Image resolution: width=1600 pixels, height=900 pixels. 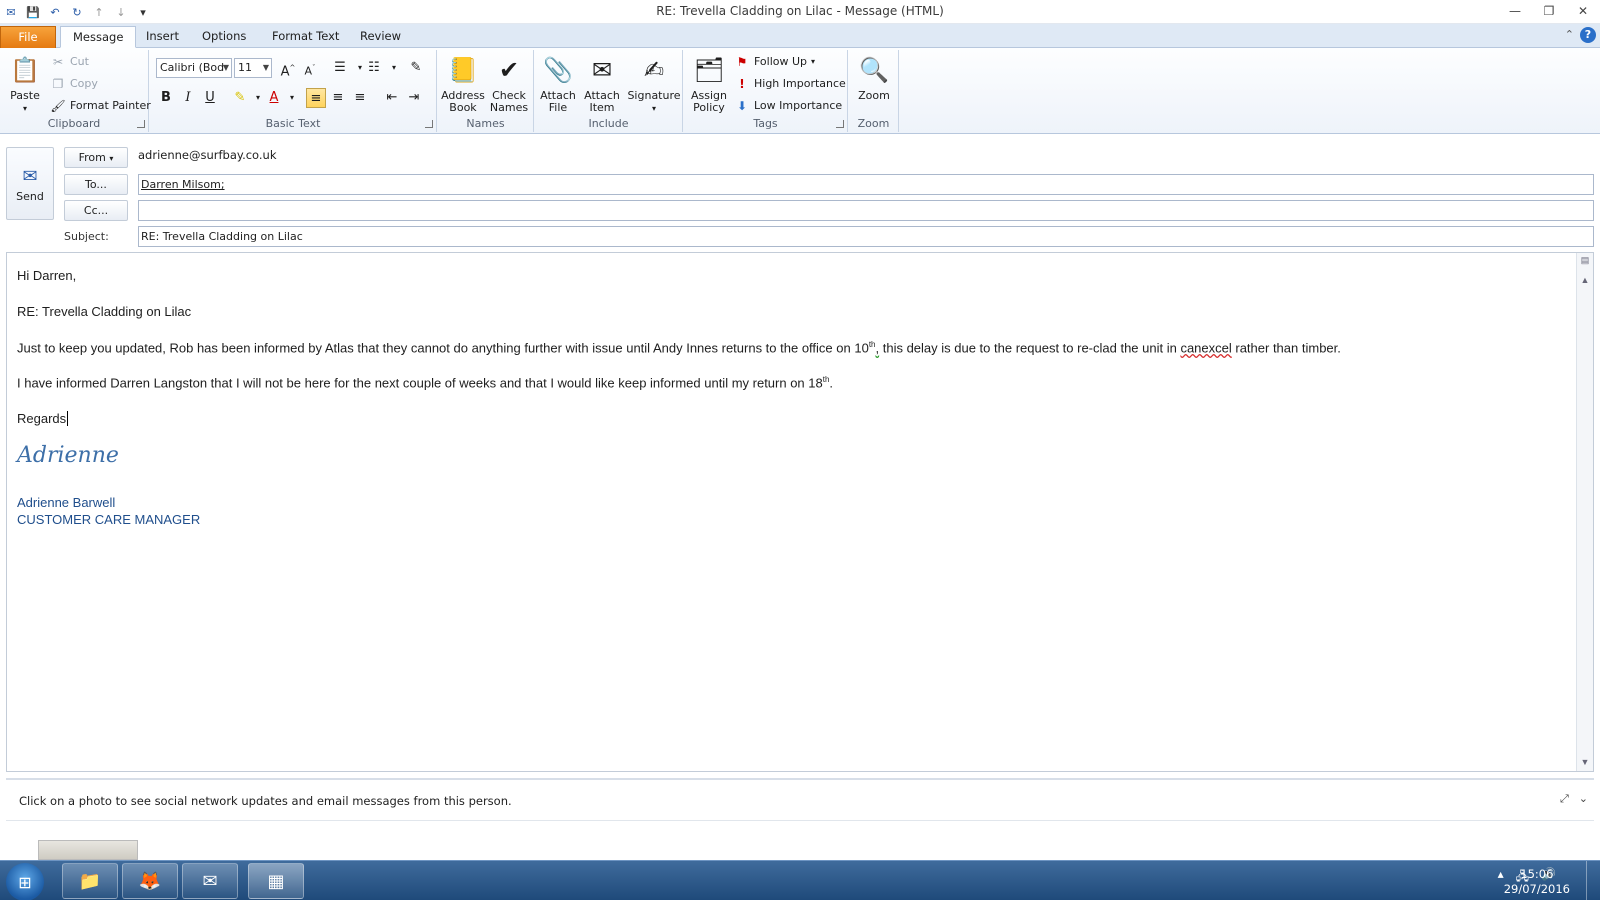 I want to click on envelope-icon: ✉, so click(x=602, y=70).